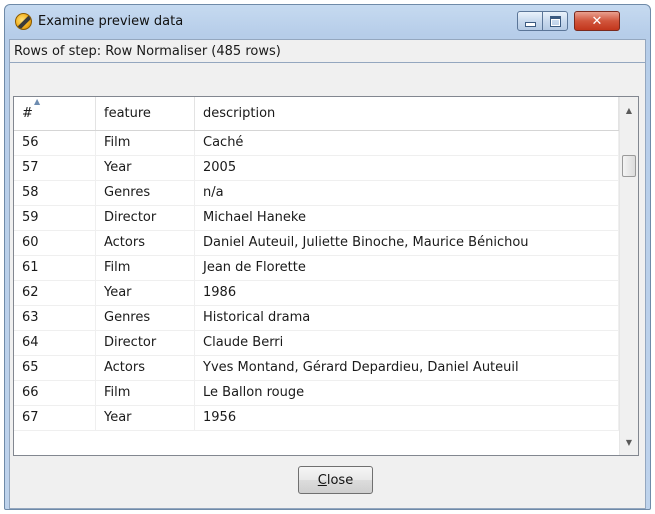 This screenshot has width=655, height=514. I want to click on table-row: 59 Director Michael Haneke, so click(316, 218).